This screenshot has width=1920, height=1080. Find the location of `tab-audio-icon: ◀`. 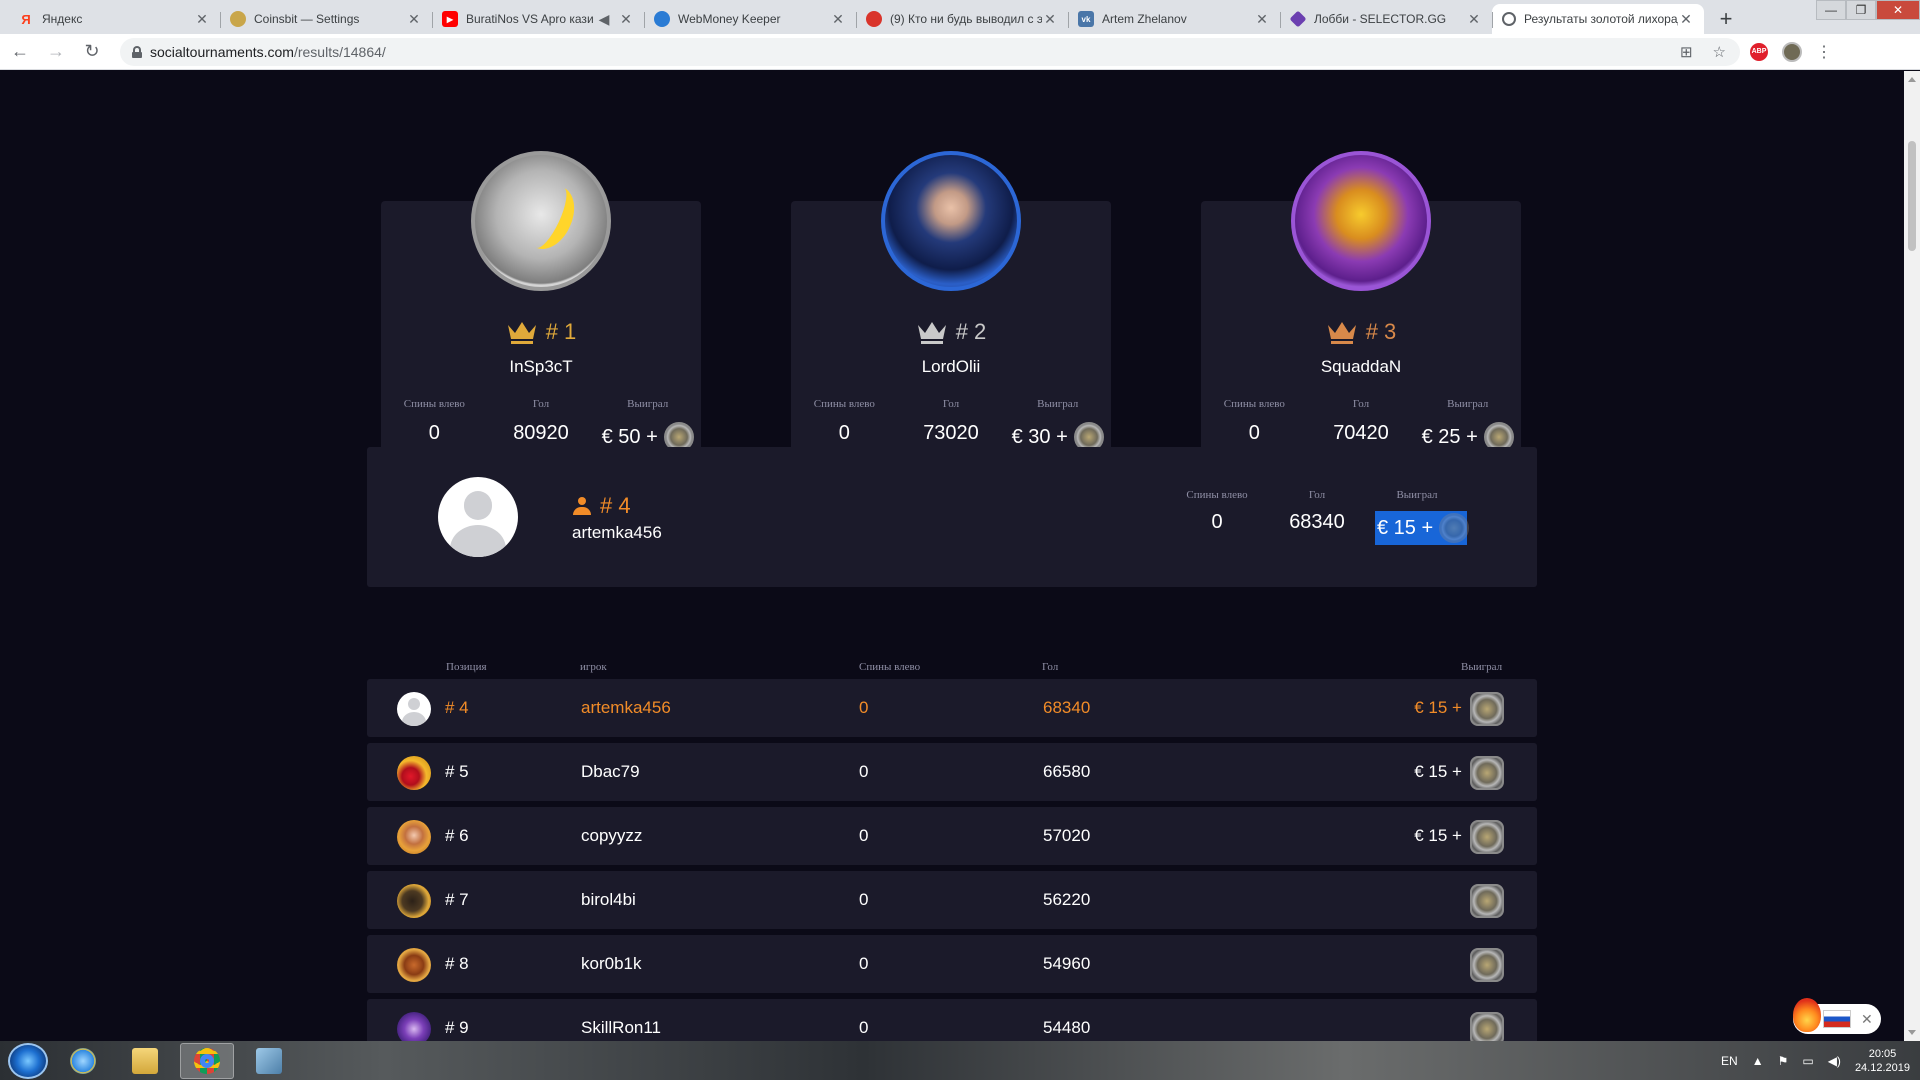

tab-audio-icon: ◀ is located at coordinates (604, 19).